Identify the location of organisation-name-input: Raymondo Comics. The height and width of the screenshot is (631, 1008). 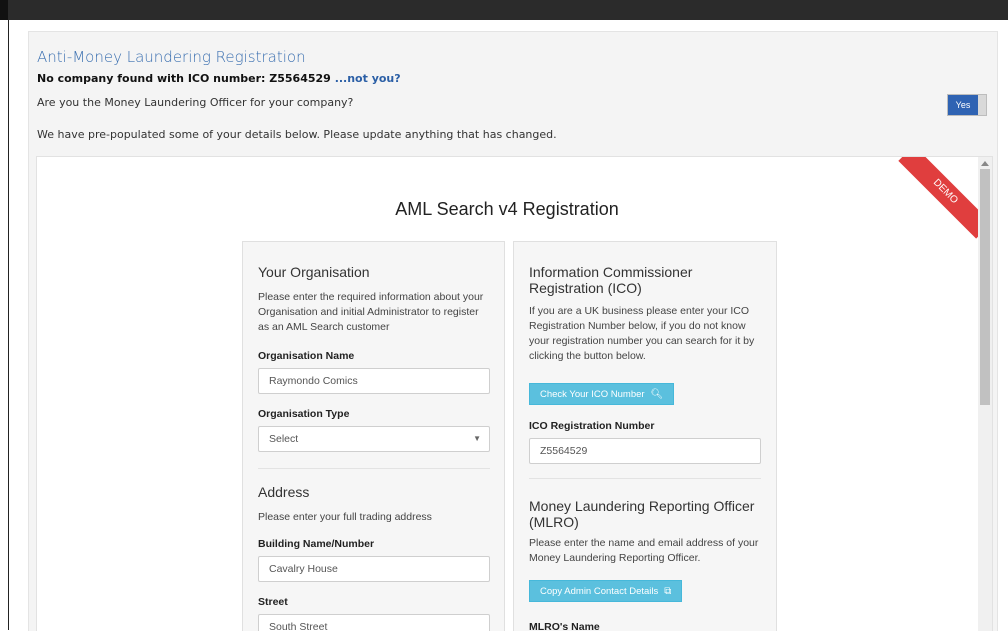
(374, 381).